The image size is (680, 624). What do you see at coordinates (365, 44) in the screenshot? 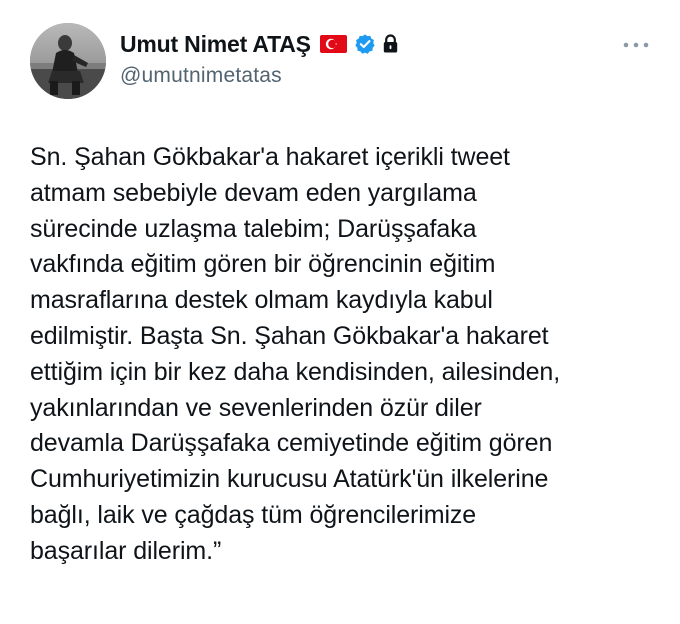
I see `verified-badge-icon` at bounding box center [365, 44].